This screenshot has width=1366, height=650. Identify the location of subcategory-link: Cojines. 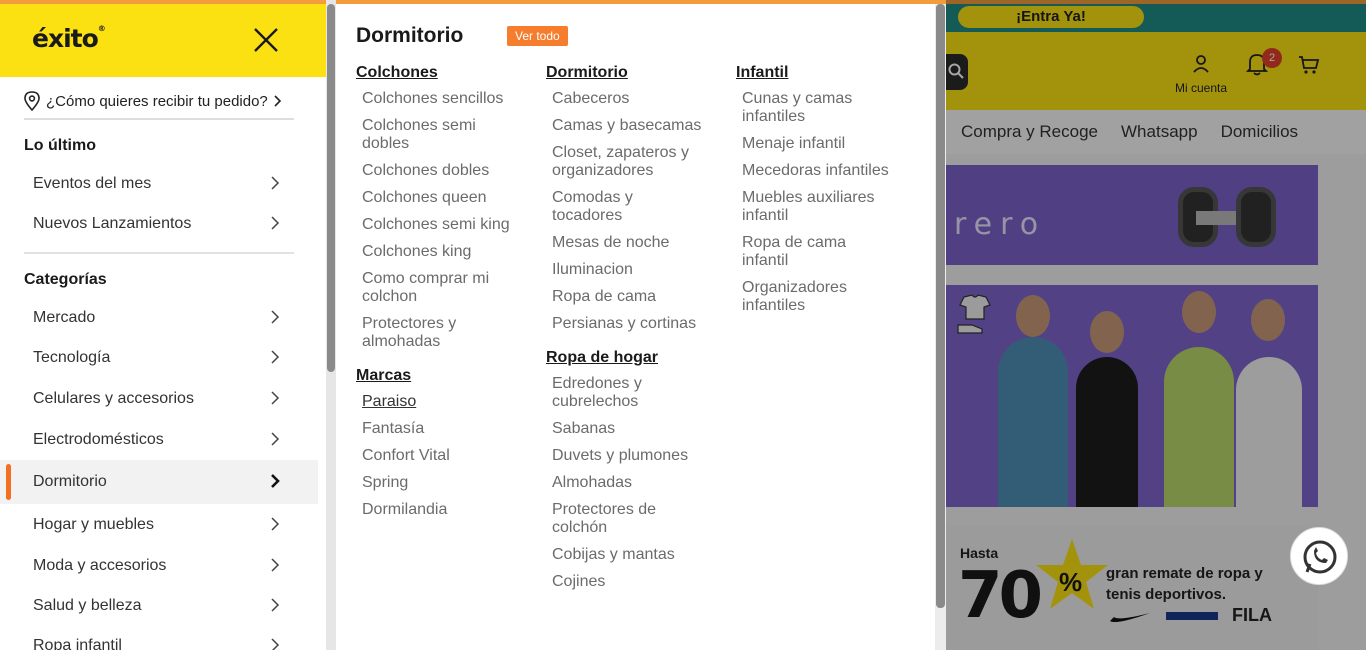
(639, 582).